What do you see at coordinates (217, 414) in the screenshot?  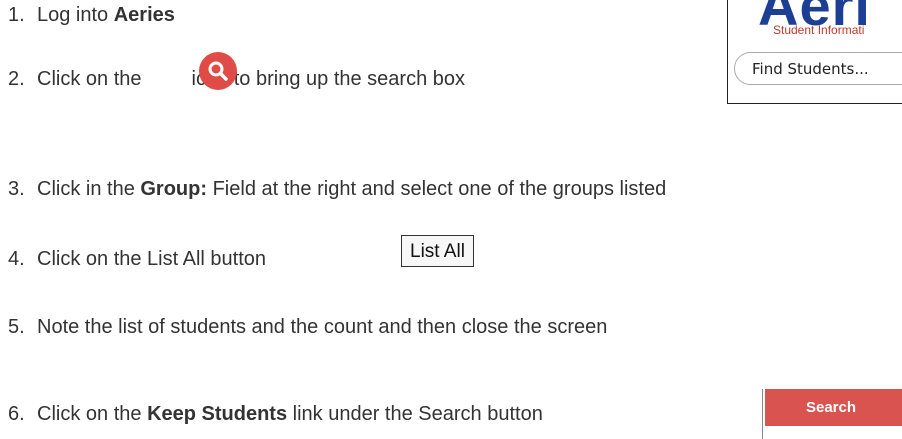 I see `step-bold: Keep Students` at bounding box center [217, 414].